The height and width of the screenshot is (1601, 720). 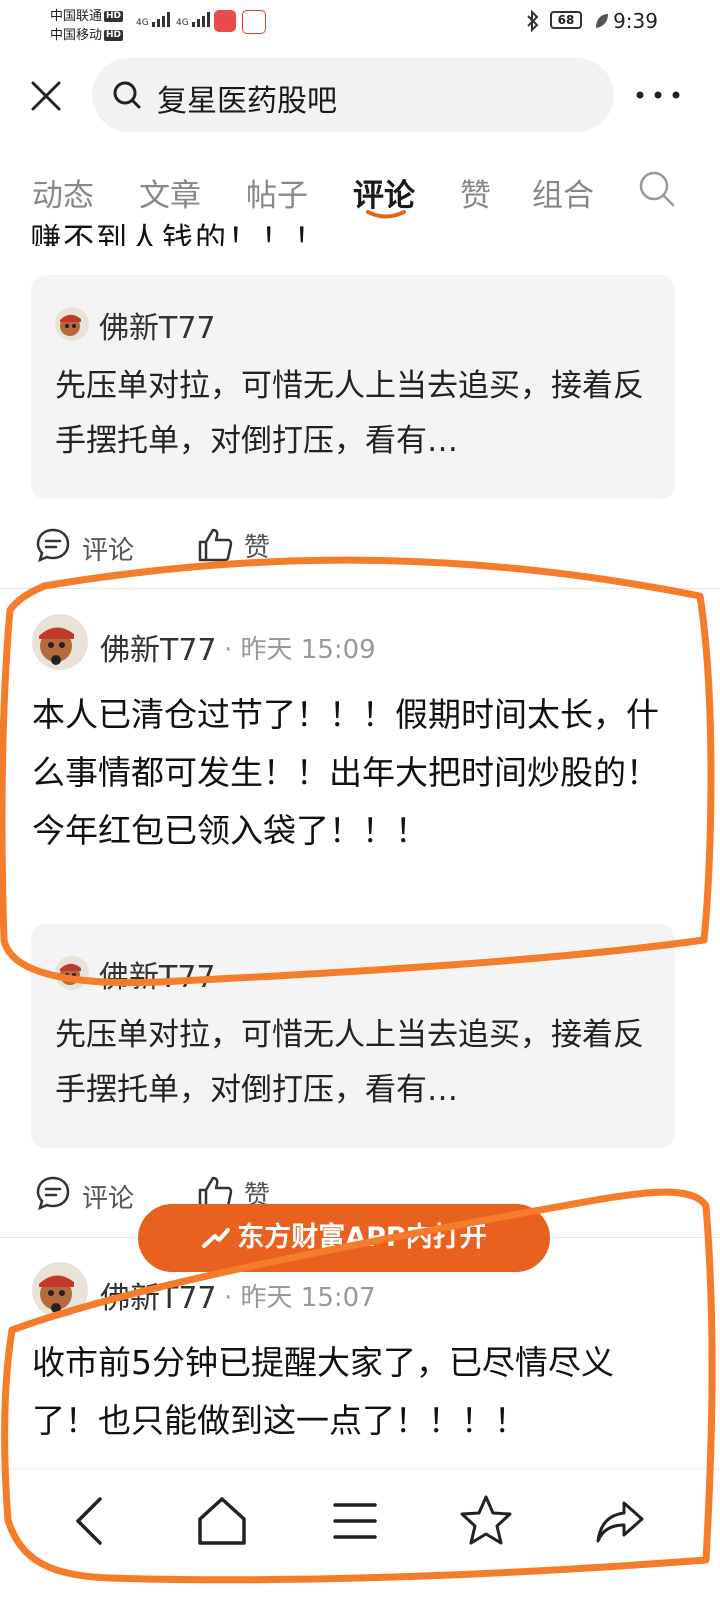 I want to click on signal-icon-1: 4G, so click(x=156, y=19).